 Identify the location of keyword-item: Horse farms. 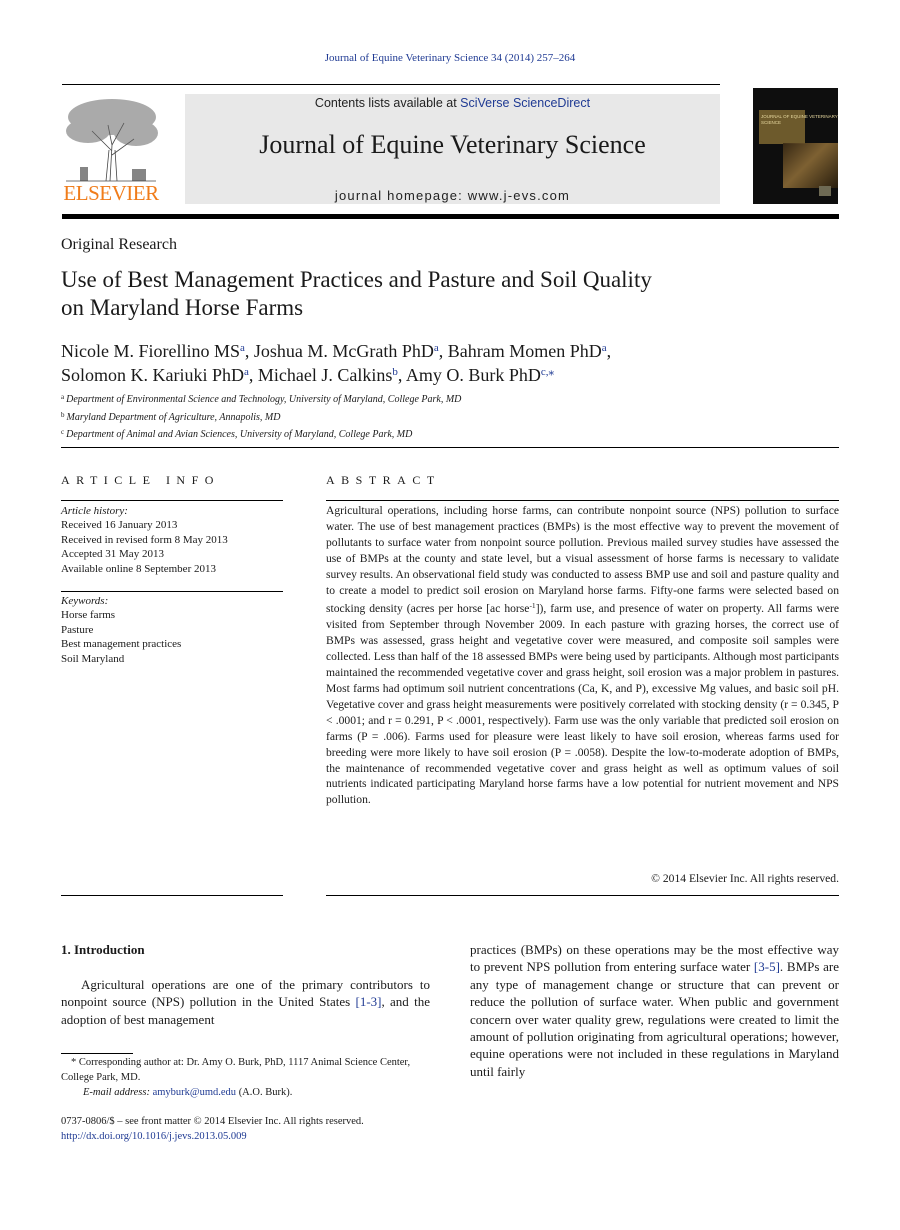
(88, 615).